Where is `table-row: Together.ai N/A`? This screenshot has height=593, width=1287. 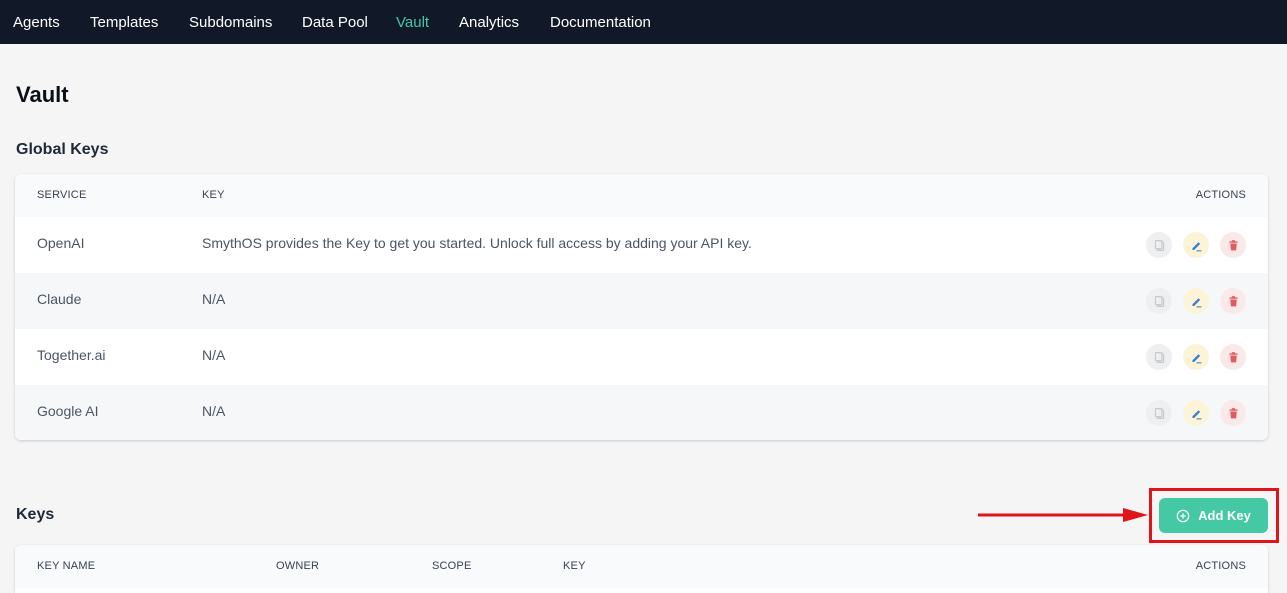 table-row: Together.ai N/A is located at coordinates (641, 357).